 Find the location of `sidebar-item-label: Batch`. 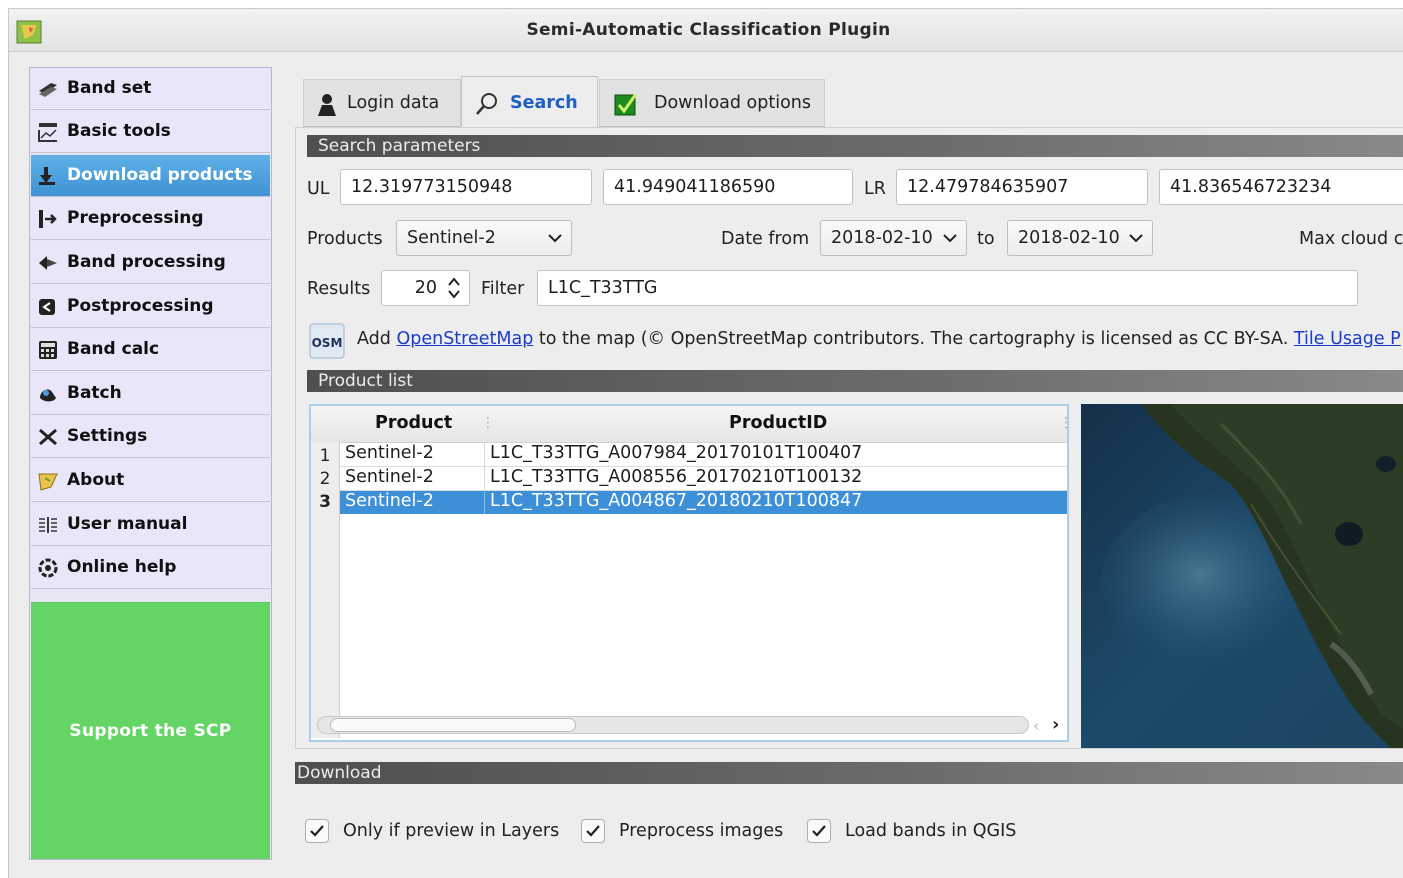

sidebar-item-label: Batch is located at coordinates (94, 393).